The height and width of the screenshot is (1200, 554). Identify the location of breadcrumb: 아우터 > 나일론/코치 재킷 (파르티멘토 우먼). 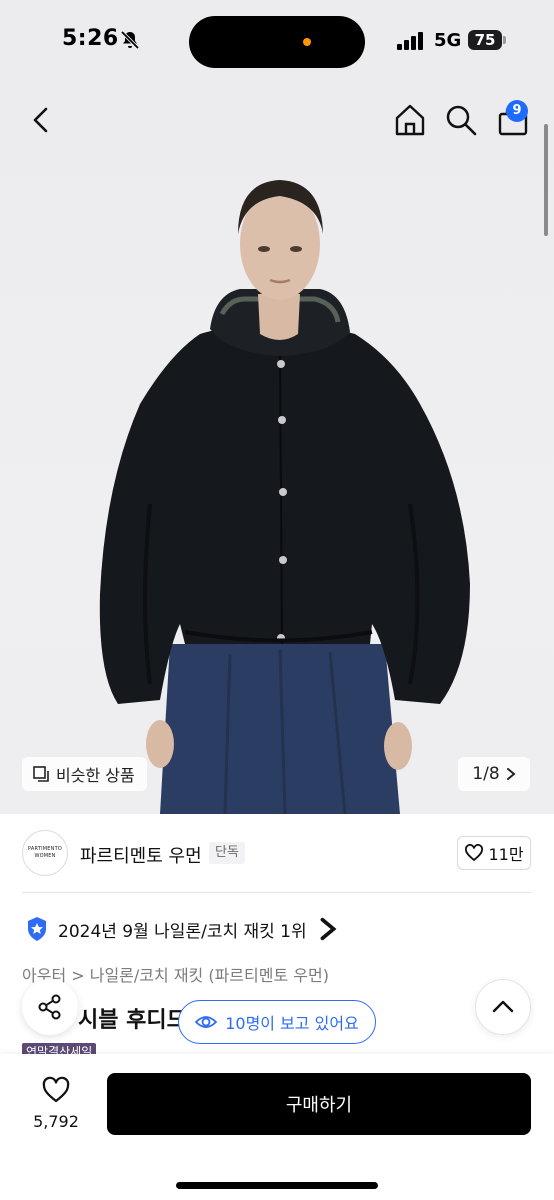
(175, 974).